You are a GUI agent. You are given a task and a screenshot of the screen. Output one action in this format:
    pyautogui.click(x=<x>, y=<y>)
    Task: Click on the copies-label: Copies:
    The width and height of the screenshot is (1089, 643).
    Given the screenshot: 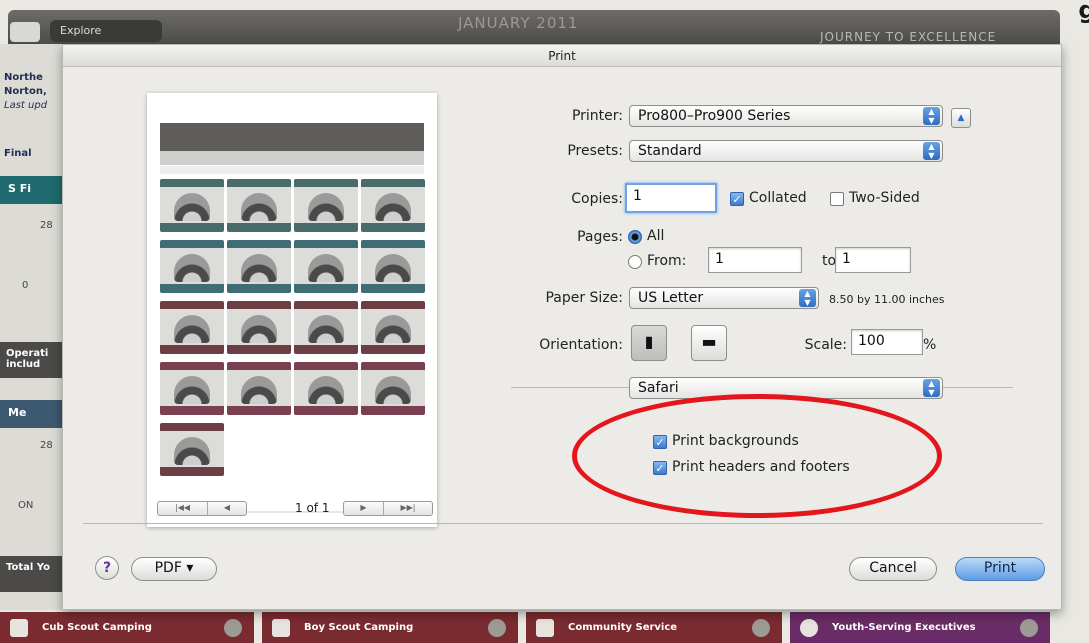 What is the action you would take?
    pyautogui.click(x=597, y=199)
    